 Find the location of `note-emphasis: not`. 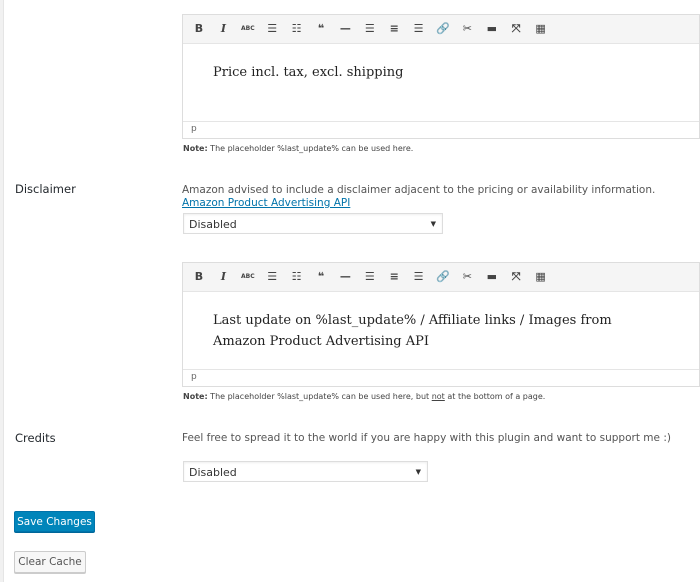

note-emphasis: not is located at coordinates (438, 396).